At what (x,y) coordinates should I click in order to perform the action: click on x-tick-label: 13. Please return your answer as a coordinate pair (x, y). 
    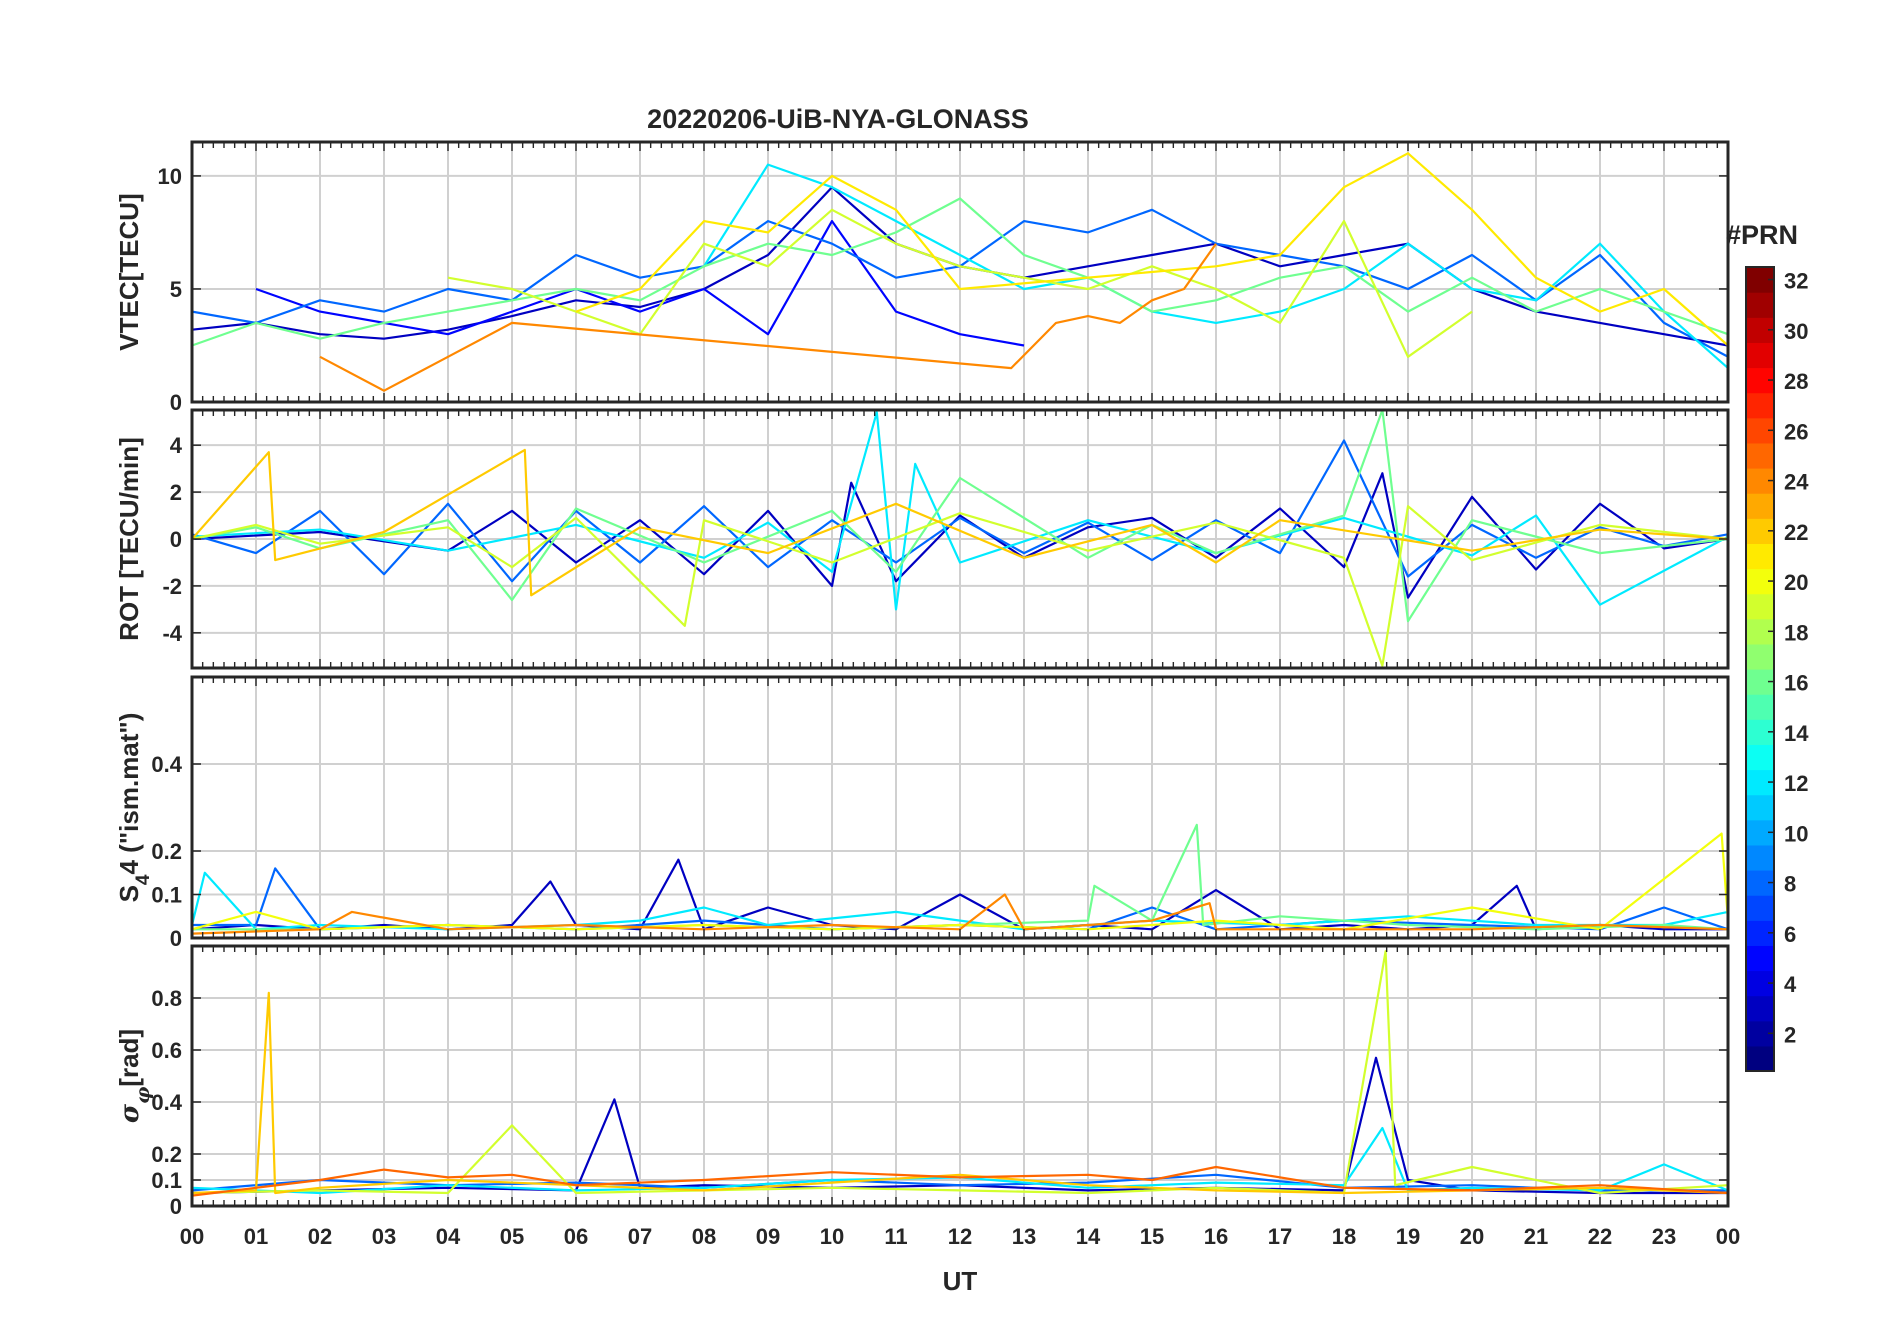
    Looking at the image, I should click on (1024, 1236).